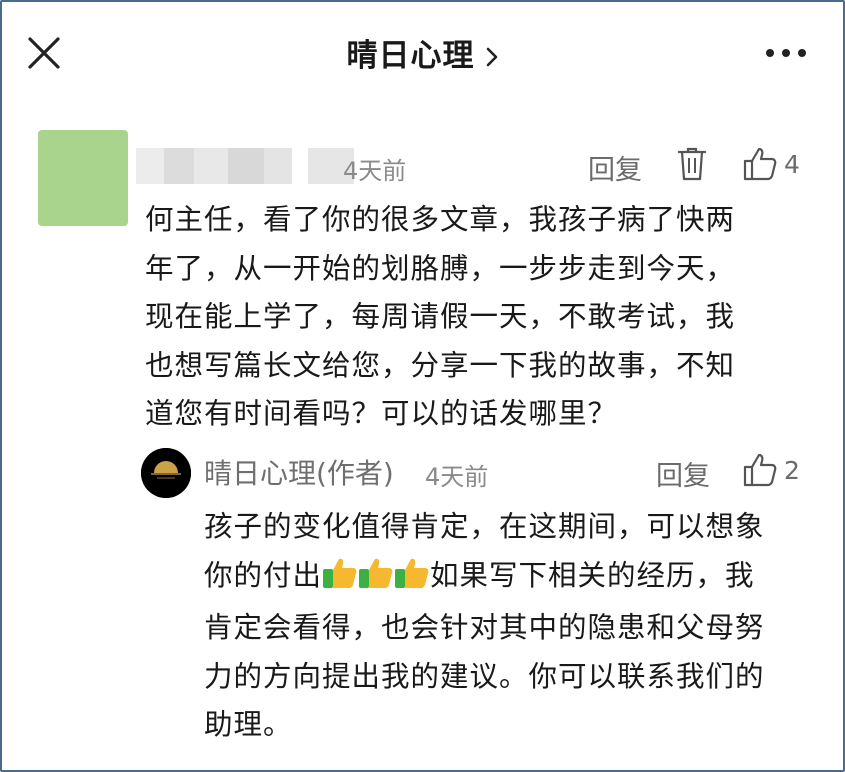 The height and width of the screenshot is (772, 845). I want to click on comment-like-button: 4, so click(771, 164).